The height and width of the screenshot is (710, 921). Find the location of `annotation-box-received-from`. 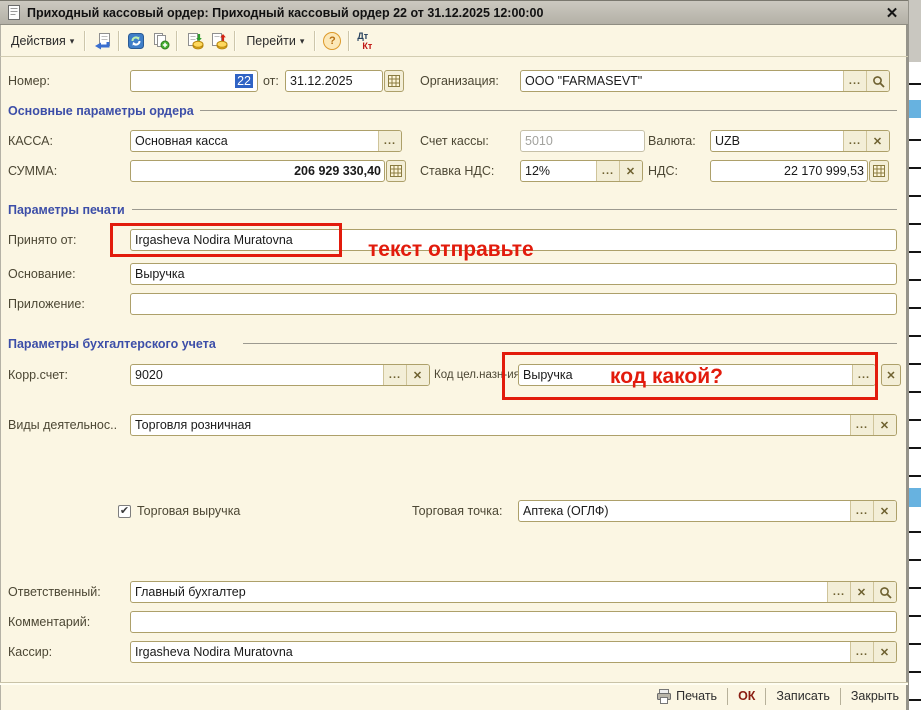

annotation-box-received-from is located at coordinates (226, 240).